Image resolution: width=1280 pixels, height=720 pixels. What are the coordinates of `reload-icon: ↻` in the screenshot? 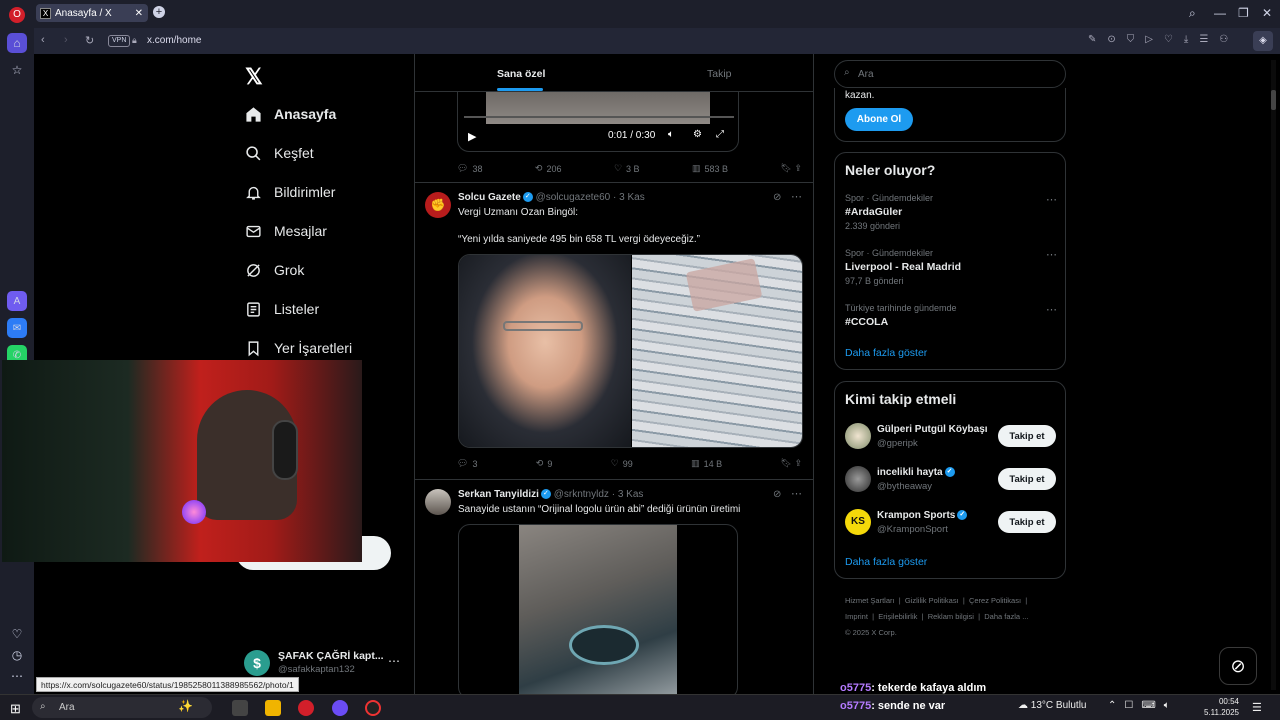 It's located at (89, 40).